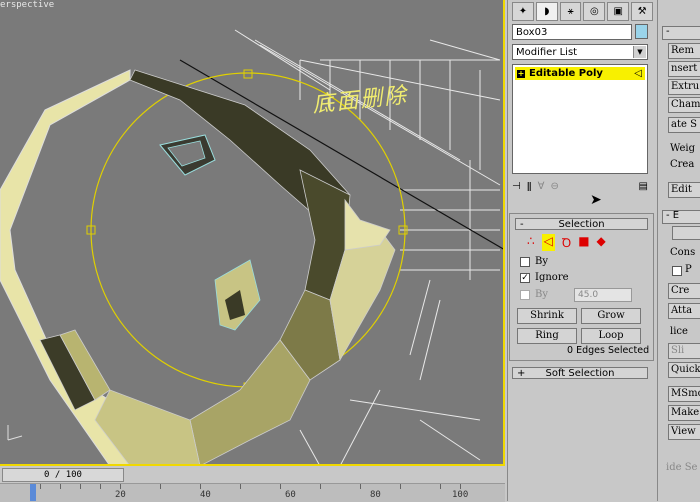  I want to click on ruler-label: 100, so click(460, 495).